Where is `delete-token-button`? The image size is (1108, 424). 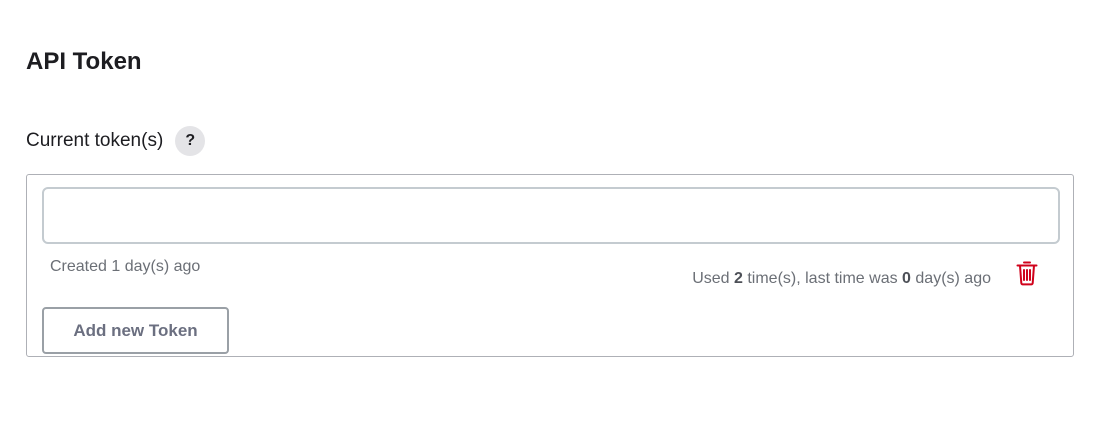
delete-token-button is located at coordinates (1027, 273).